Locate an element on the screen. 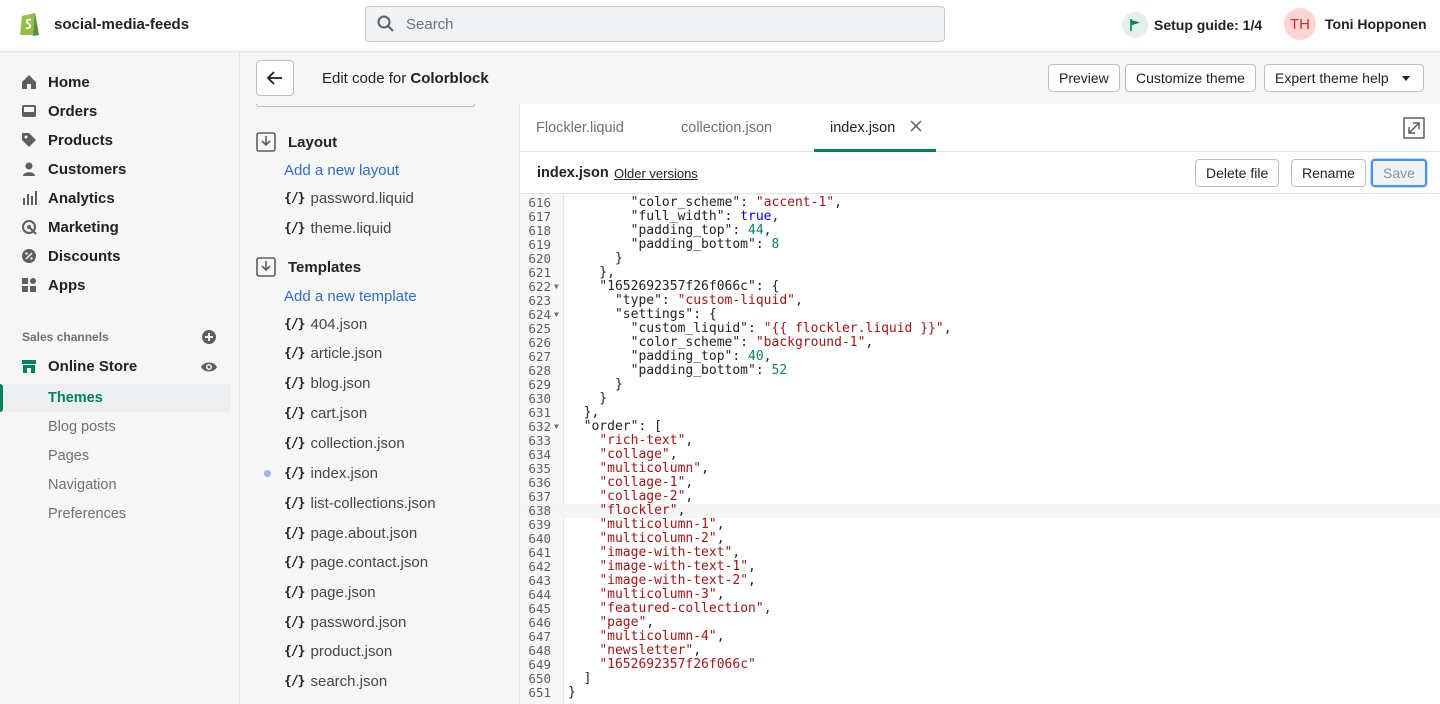 The image size is (1440, 704). file-item: {/} theme.liquid is located at coordinates (337, 228).